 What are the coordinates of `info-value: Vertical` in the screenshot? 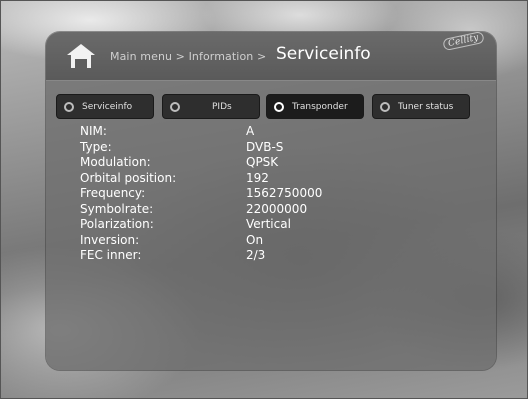 It's located at (268, 224).